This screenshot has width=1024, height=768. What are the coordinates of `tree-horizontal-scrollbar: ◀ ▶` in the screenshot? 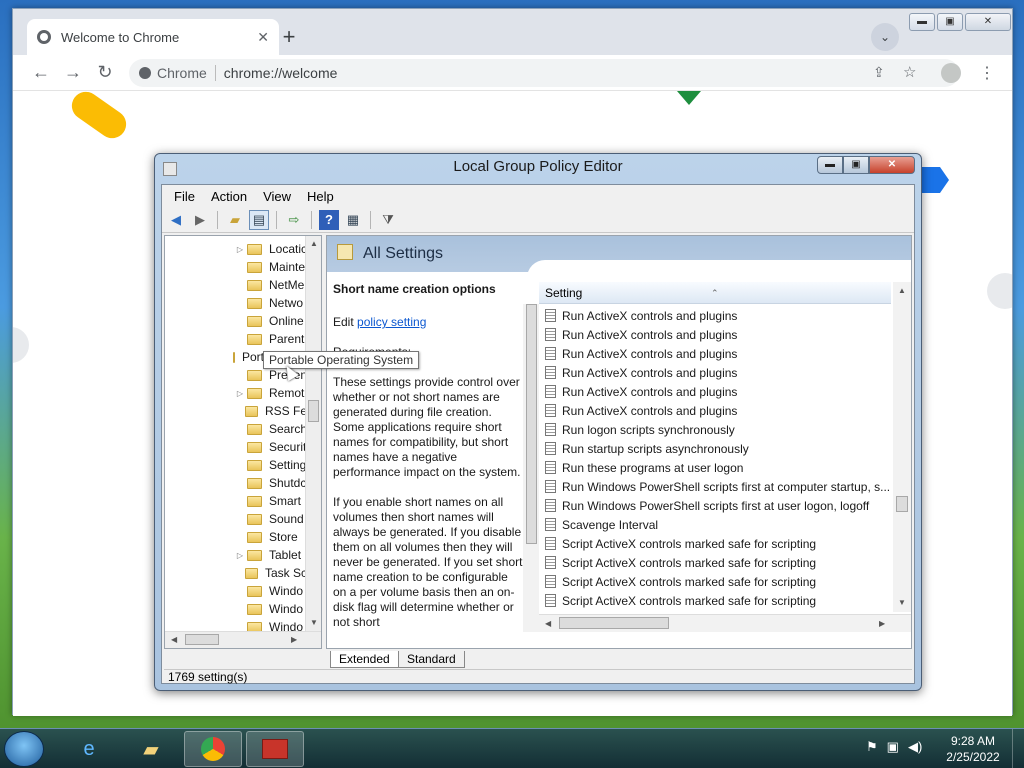 It's located at (243, 639).